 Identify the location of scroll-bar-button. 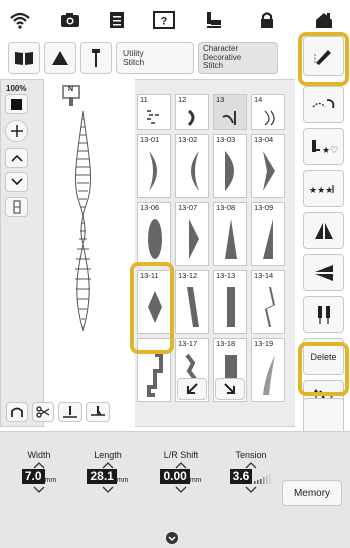
(16, 207).